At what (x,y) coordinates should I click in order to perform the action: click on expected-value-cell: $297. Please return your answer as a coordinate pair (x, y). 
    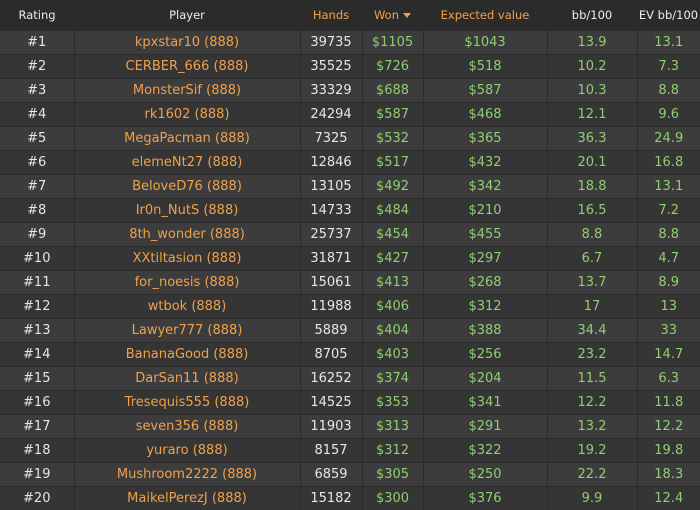
    Looking at the image, I should click on (485, 258).